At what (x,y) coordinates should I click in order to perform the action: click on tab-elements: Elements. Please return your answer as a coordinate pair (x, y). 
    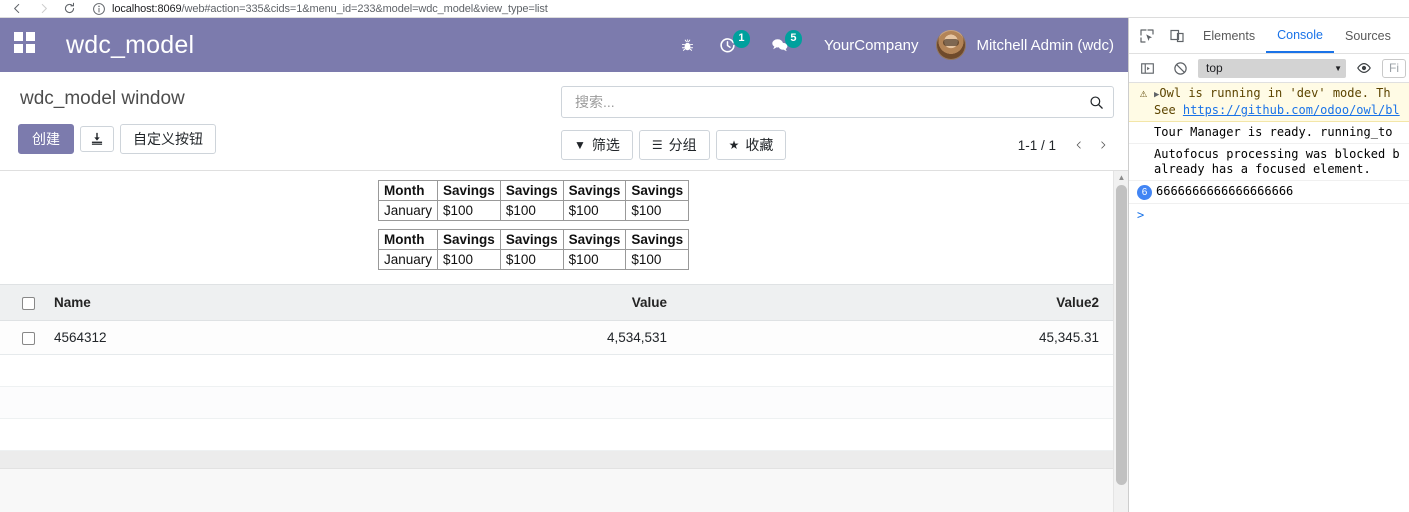
    Looking at the image, I should click on (1229, 35).